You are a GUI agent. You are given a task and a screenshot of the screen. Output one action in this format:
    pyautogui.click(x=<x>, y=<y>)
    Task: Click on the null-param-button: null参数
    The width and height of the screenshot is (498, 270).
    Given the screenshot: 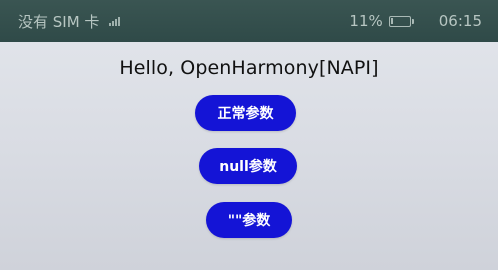 What is the action you would take?
    pyautogui.click(x=248, y=166)
    